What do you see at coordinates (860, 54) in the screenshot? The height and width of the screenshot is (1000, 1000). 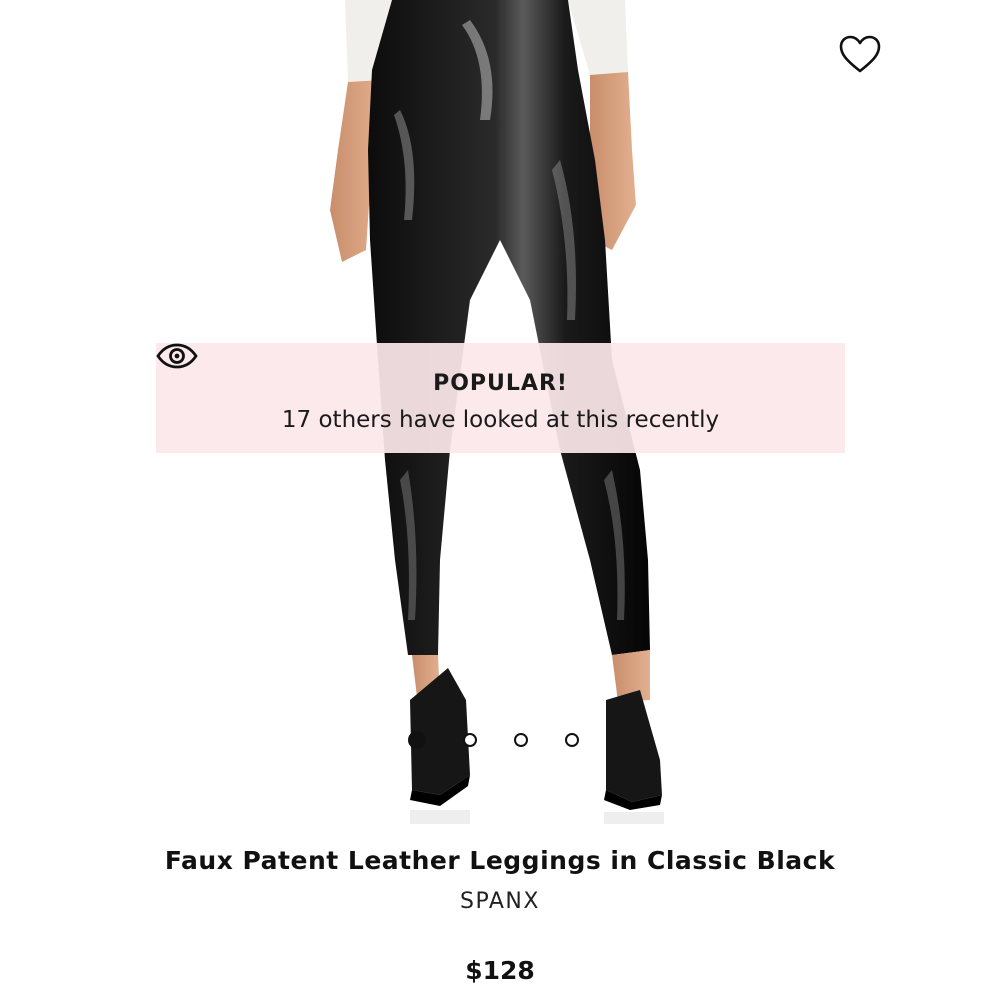 I see `heart-outline-icon` at bounding box center [860, 54].